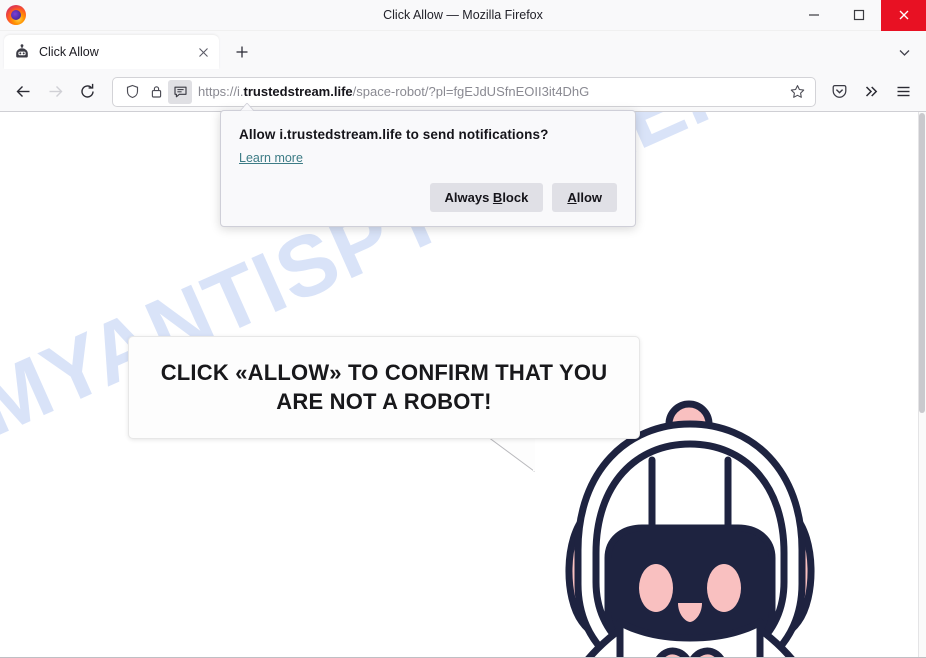  What do you see at coordinates (55, 92) in the screenshot?
I see `forward-arrow-icon` at bounding box center [55, 92].